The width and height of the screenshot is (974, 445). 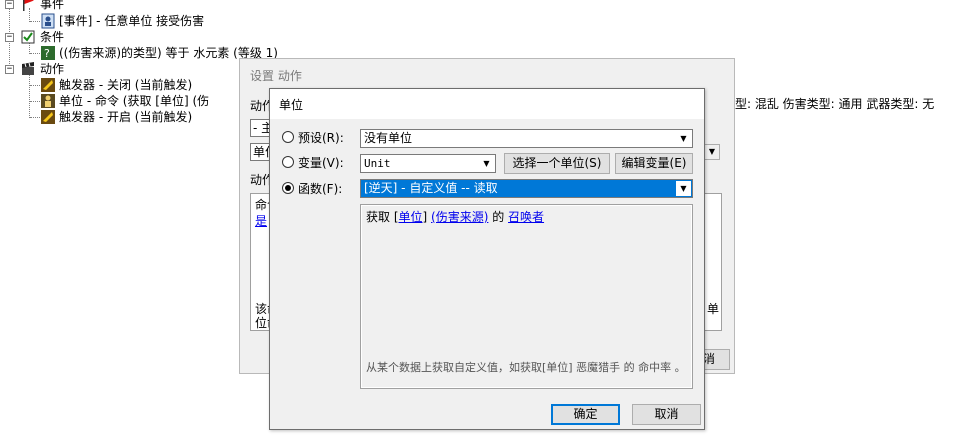 I want to click on tree-action-item-label: 触发器 - 关闭 (当前触发), so click(x=126, y=85).